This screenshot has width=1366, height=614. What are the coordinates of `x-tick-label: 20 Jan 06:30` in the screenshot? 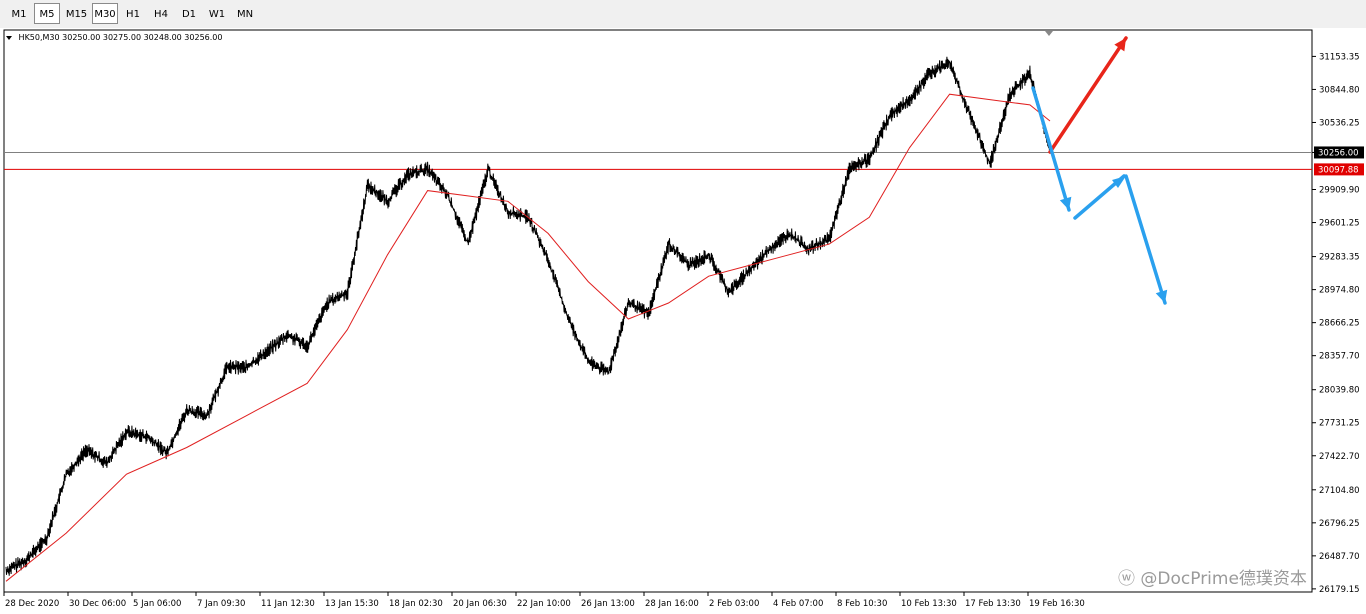 It's located at (480, 604).